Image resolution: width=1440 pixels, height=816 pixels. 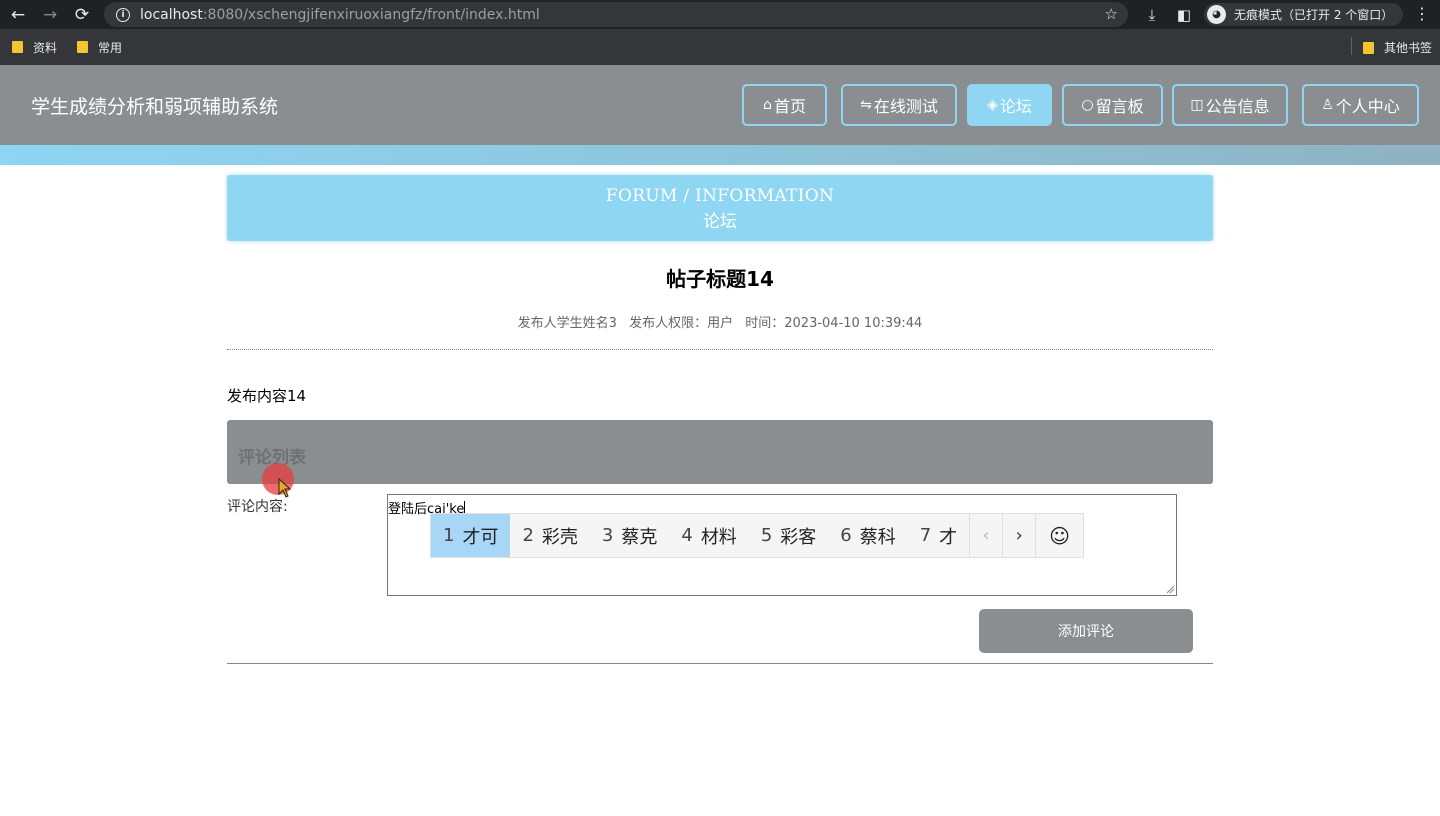 I want to click on candidate-text: 才可, so click(x=480, y=537).